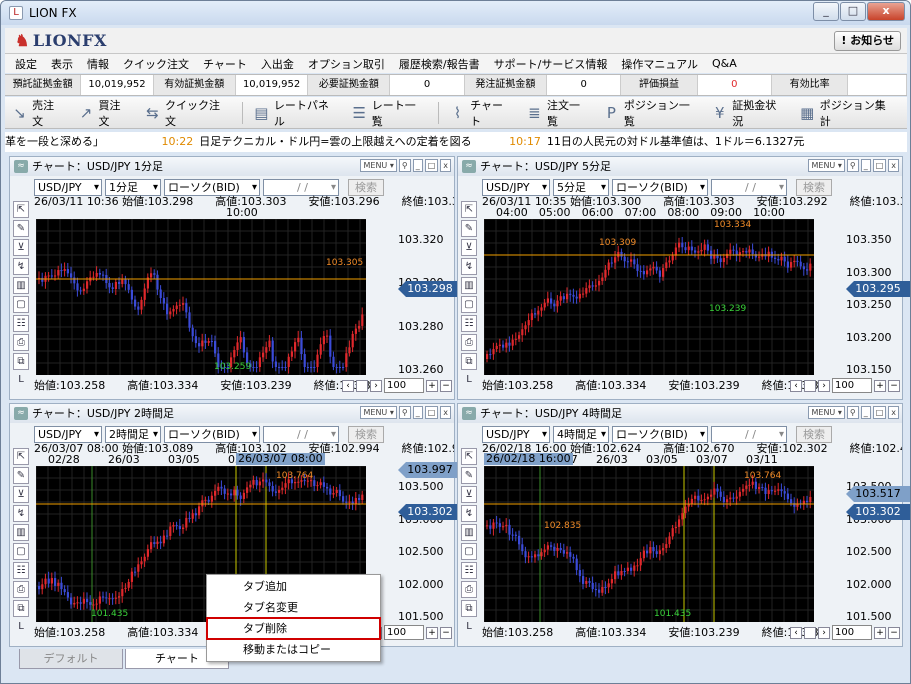 This screenshot has width=911, height=684. What do you see at coordinates (293, 649) in the screenshot?
I see `menu-item-move-copy: 移動またはコピー` at bounding box center [293, 649].